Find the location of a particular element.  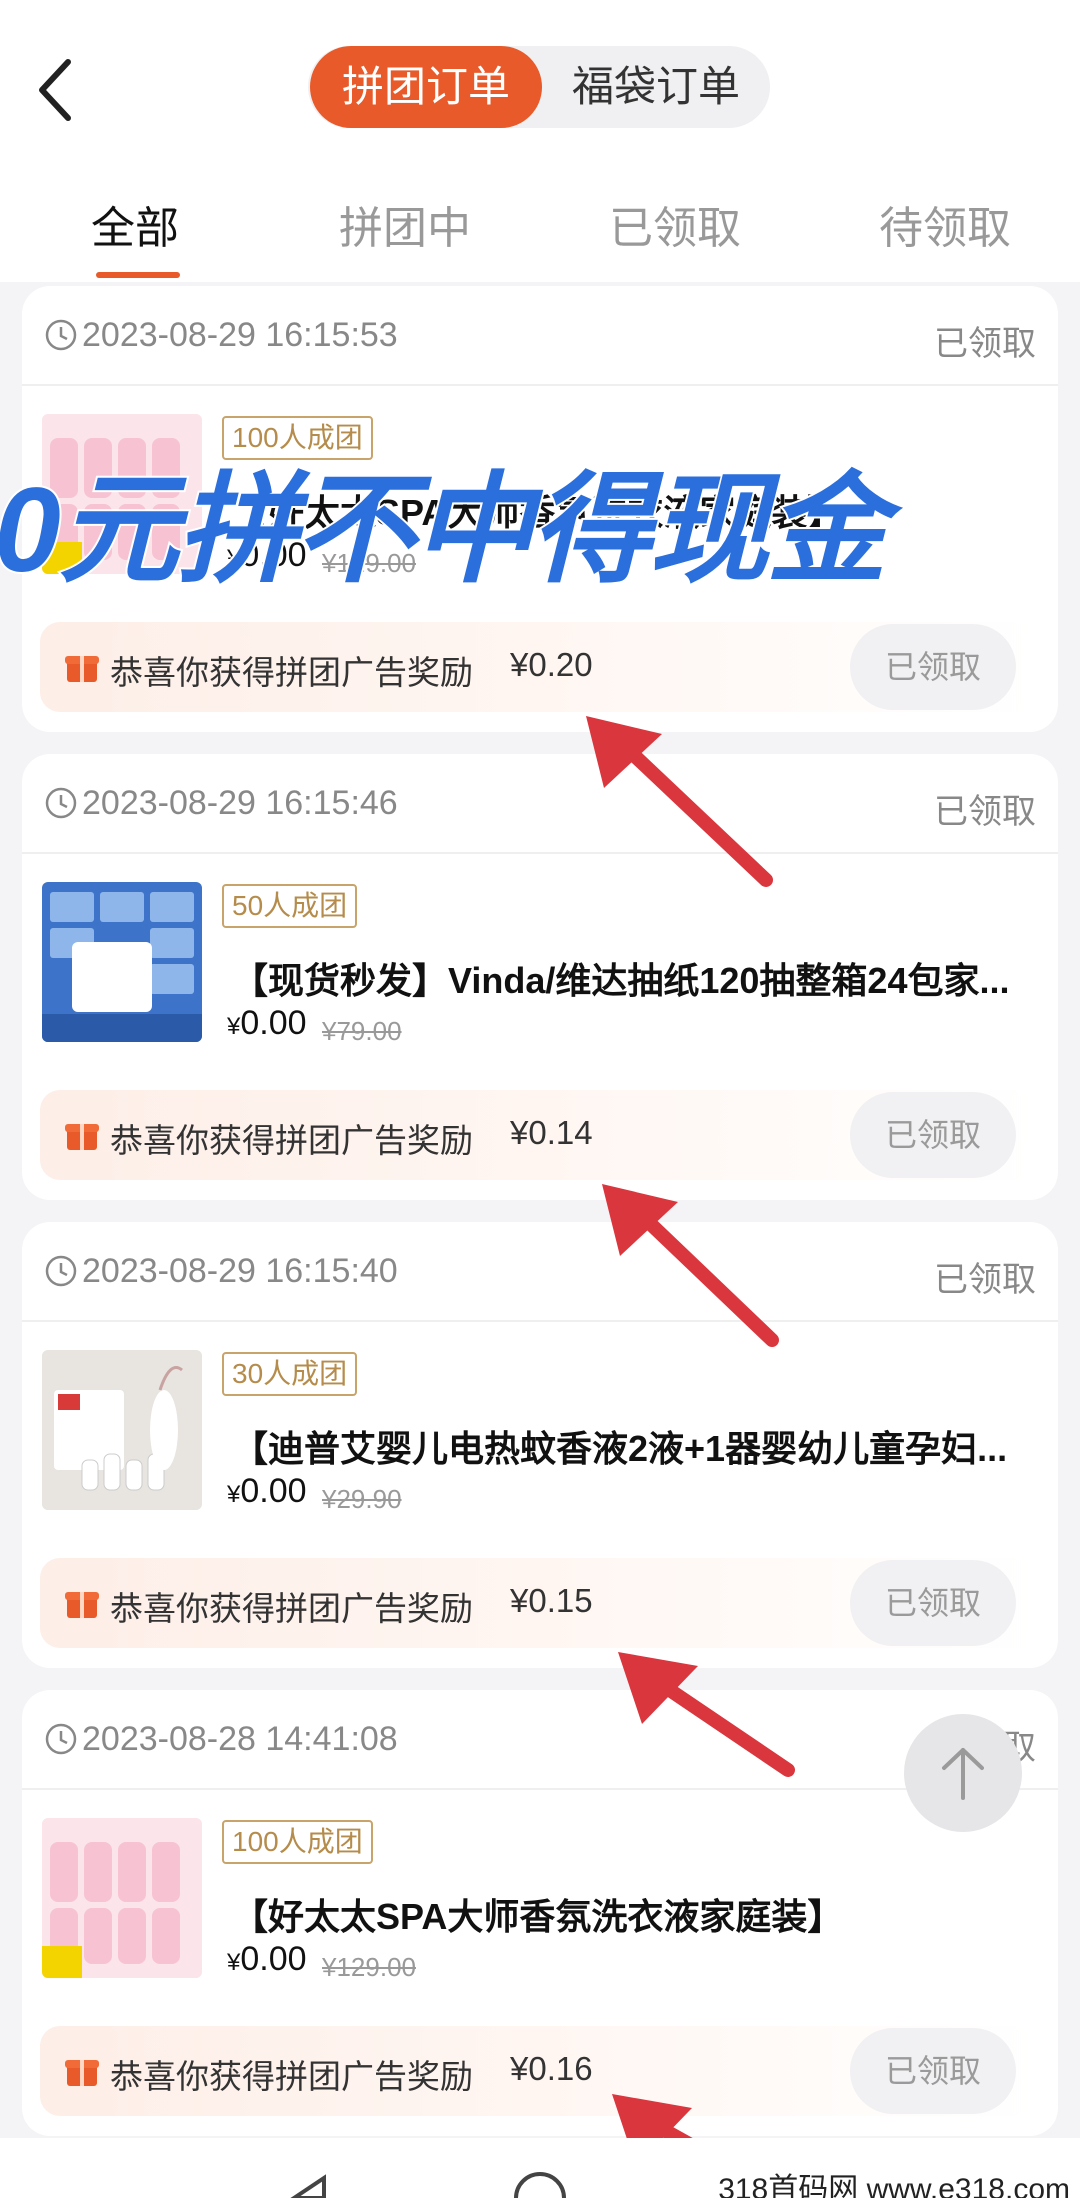

segment-group-orders: 拼团订单 is located at coordinates (426, 87).